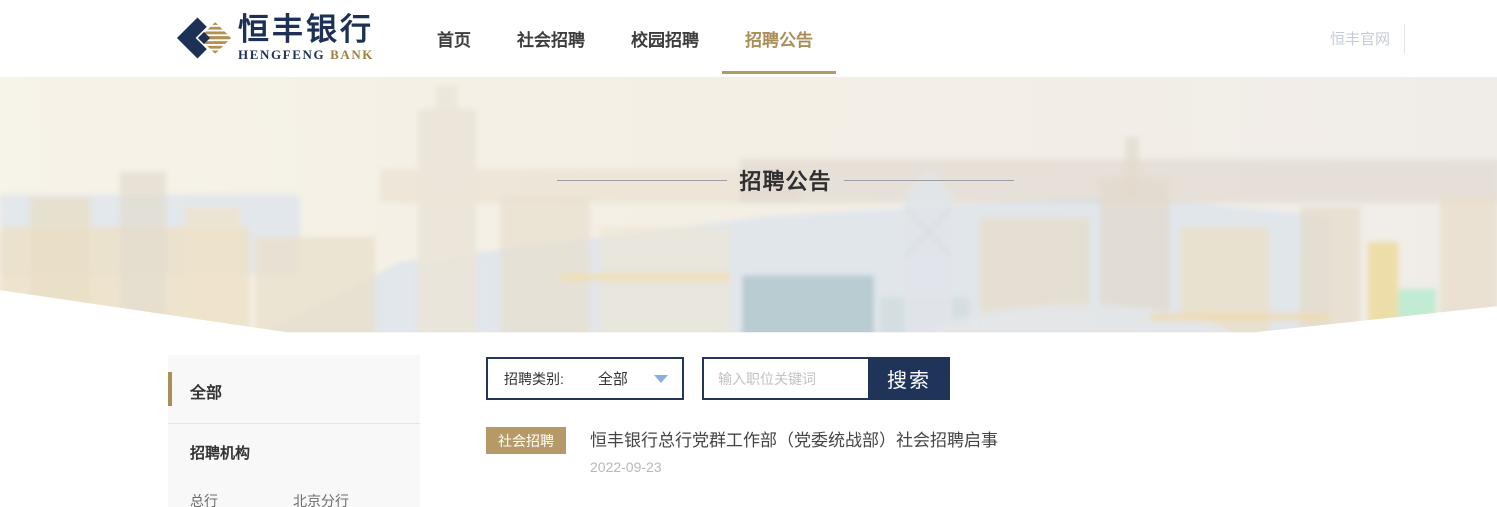 The height and width of the screenshot is (507, 1497). I want to click on category-dropdown: 招聘类别: 全部, so click(585, 378).